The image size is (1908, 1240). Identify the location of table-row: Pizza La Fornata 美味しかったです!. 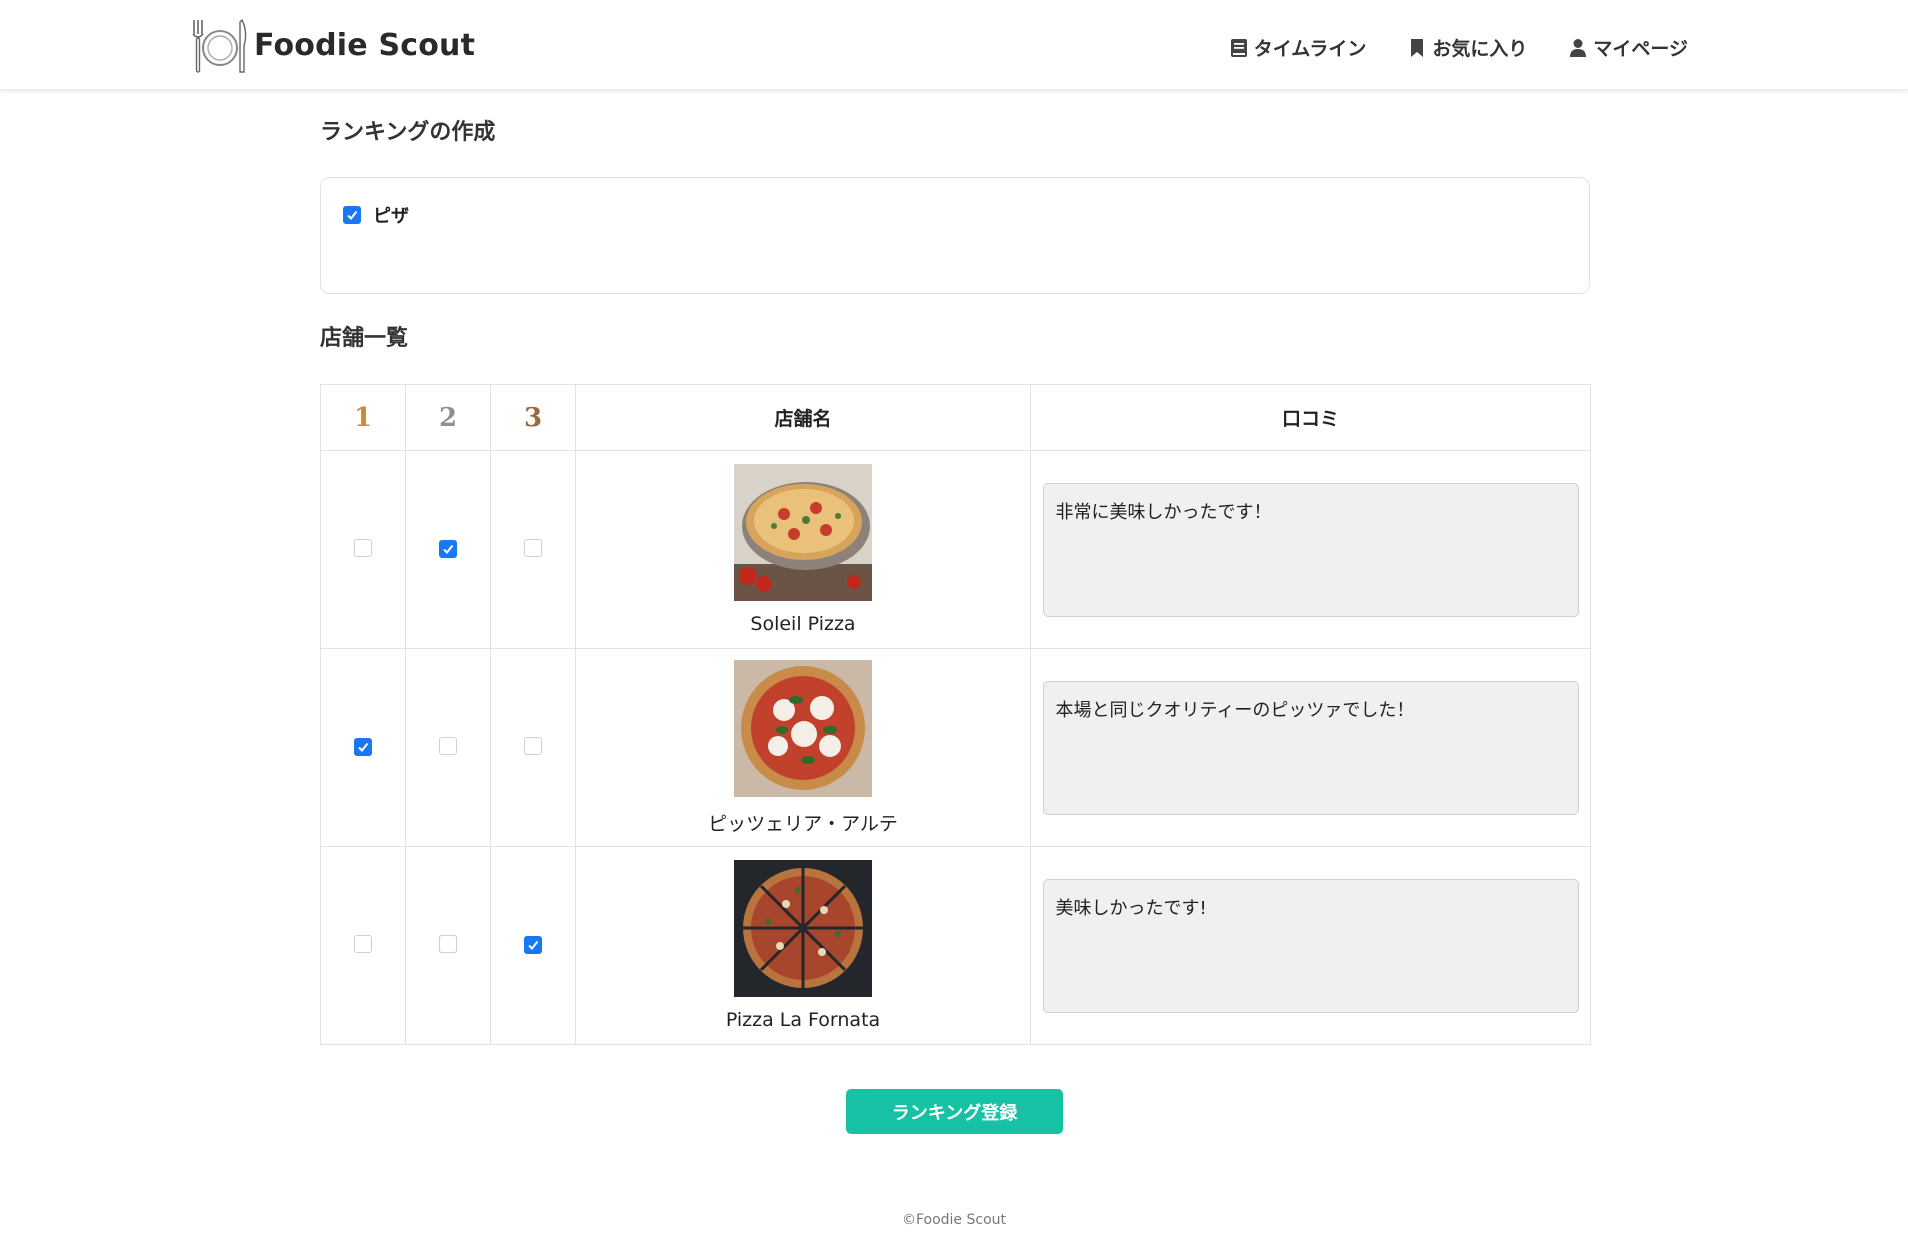
(955, 945).